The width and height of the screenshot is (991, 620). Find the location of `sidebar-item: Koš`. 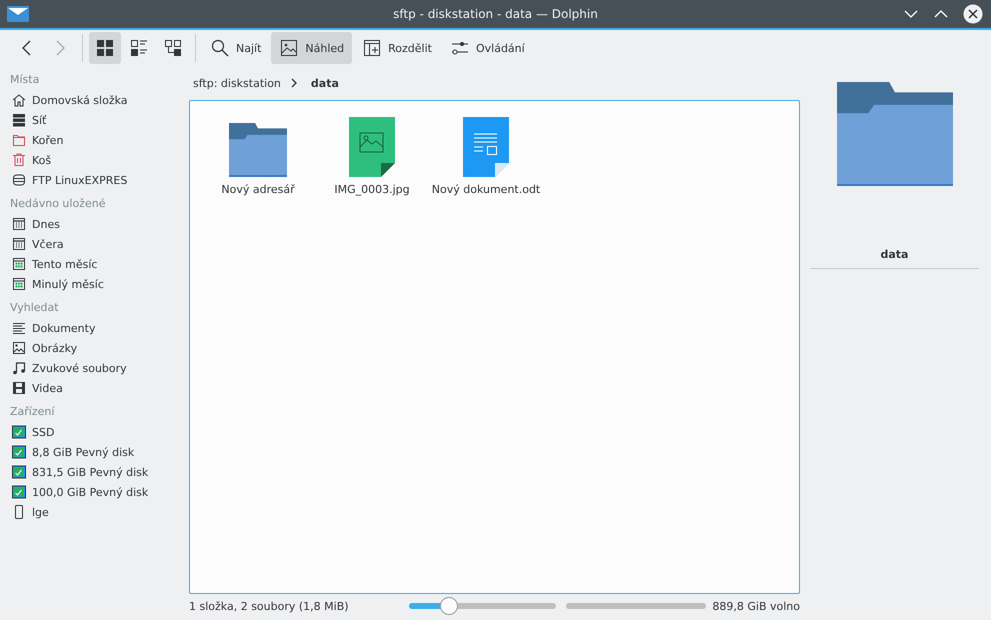

sidebar-item: Koš is located at coordinates (31, 160).